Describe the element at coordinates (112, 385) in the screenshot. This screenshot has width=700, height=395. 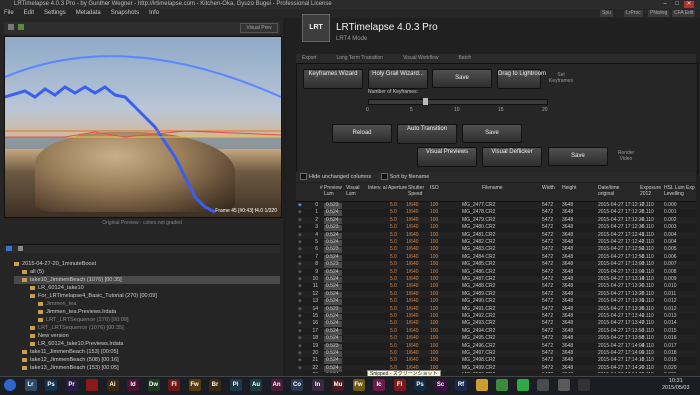
I see `illustrator-icon: Ai` at that location.